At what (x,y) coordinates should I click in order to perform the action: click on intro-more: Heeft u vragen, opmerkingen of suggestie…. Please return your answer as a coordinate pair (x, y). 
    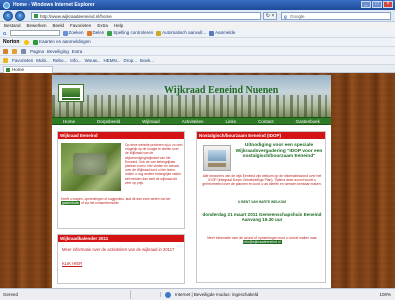
    Looking at the image, I should click on (122, 201).